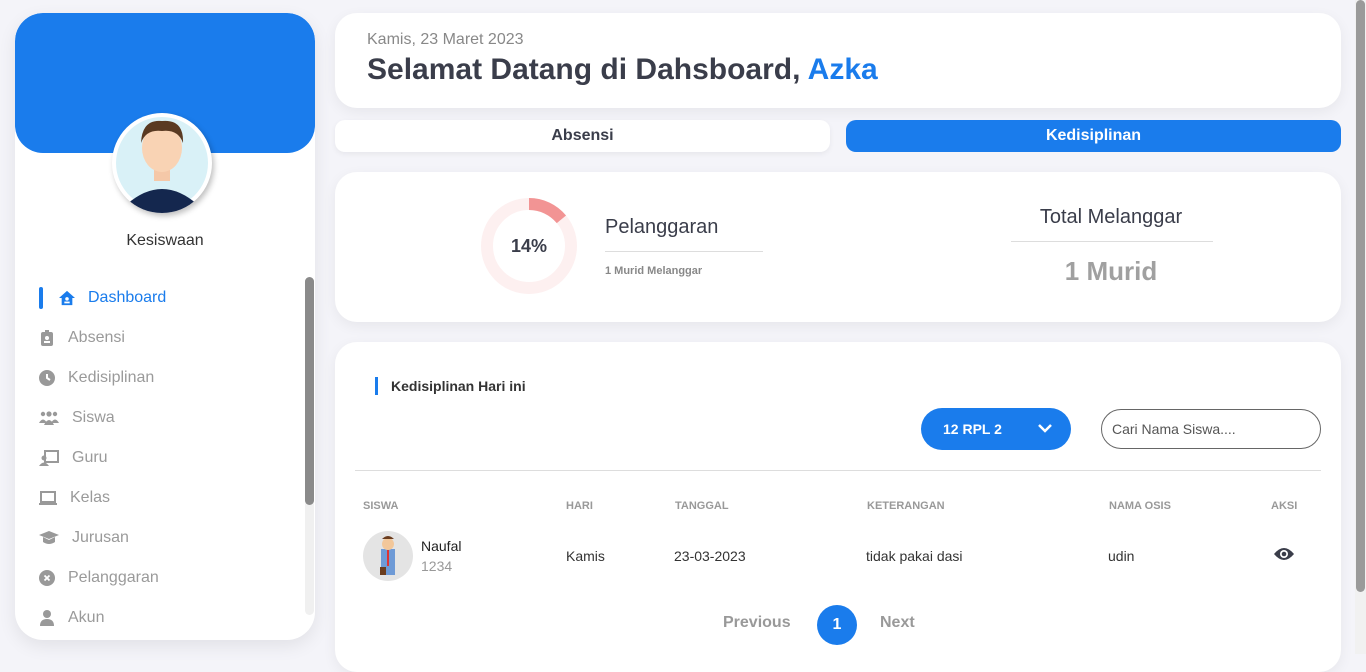 The image size is (1366, 672). I want to click on sidebar-item-akun: Akun, so click(102, 618).